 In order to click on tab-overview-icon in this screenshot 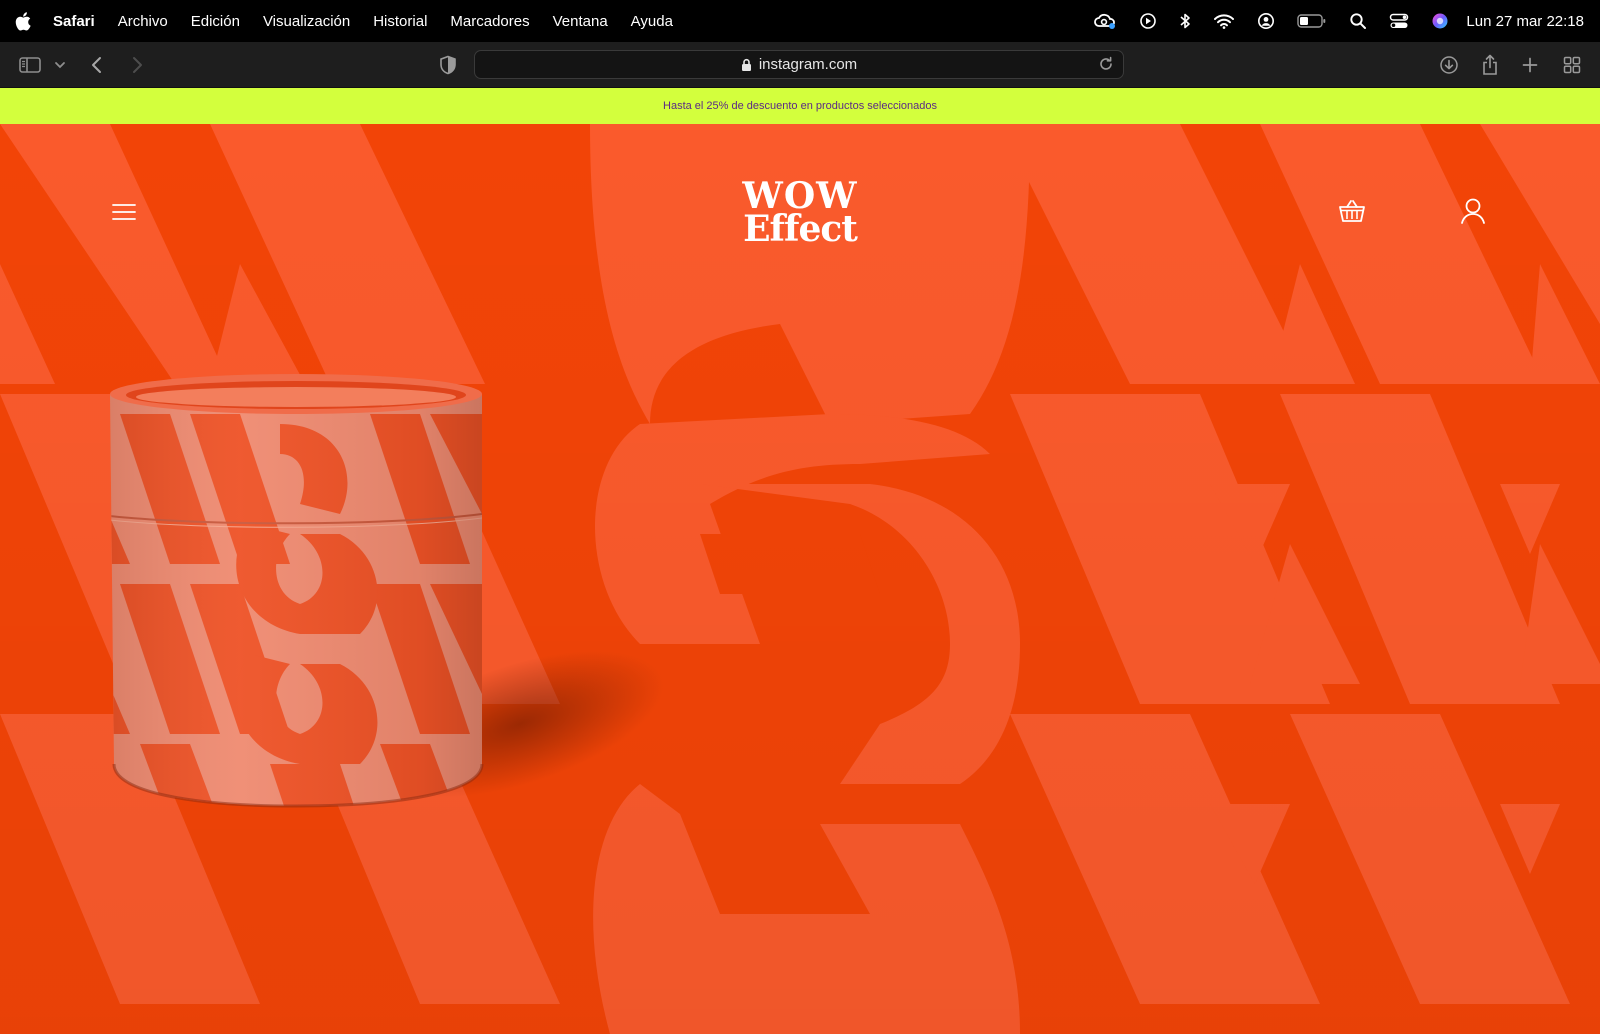, I will do `click(1572, 65)`.